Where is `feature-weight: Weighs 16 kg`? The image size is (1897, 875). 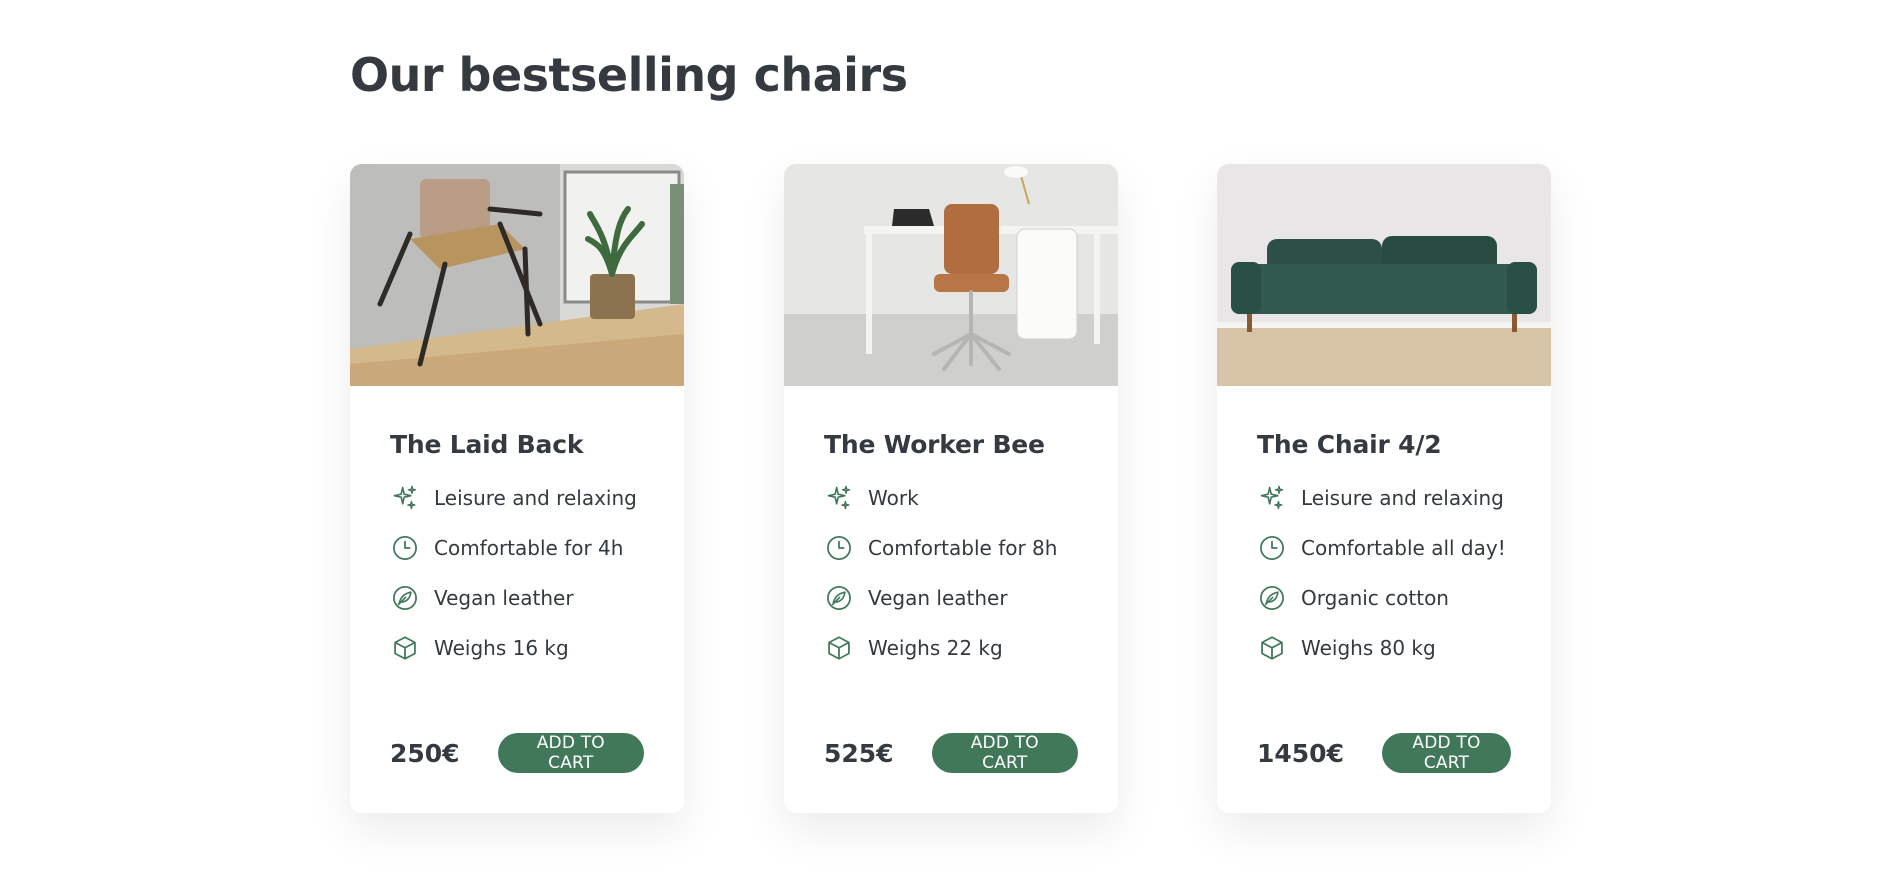 feature-weight: Weighs 16 kg is located at coordinates (517, 648).